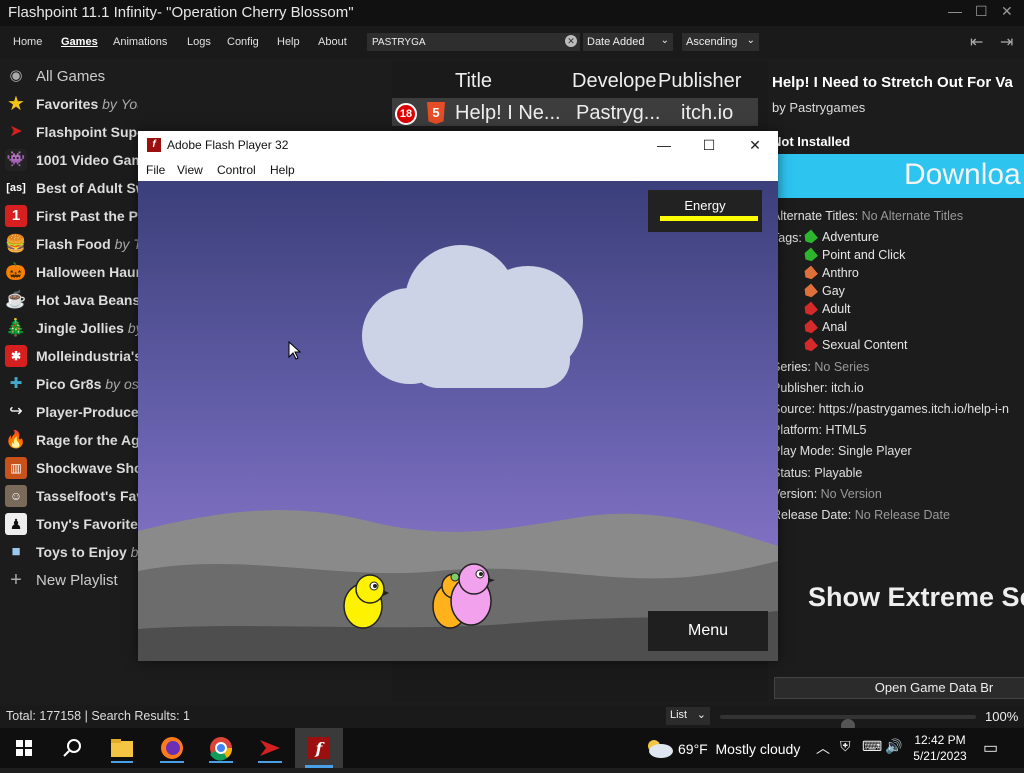 Image resolution: width=1024 pixels, height=773 pixels. I want to click on weather-cloudy-icon, so click(660, 749).